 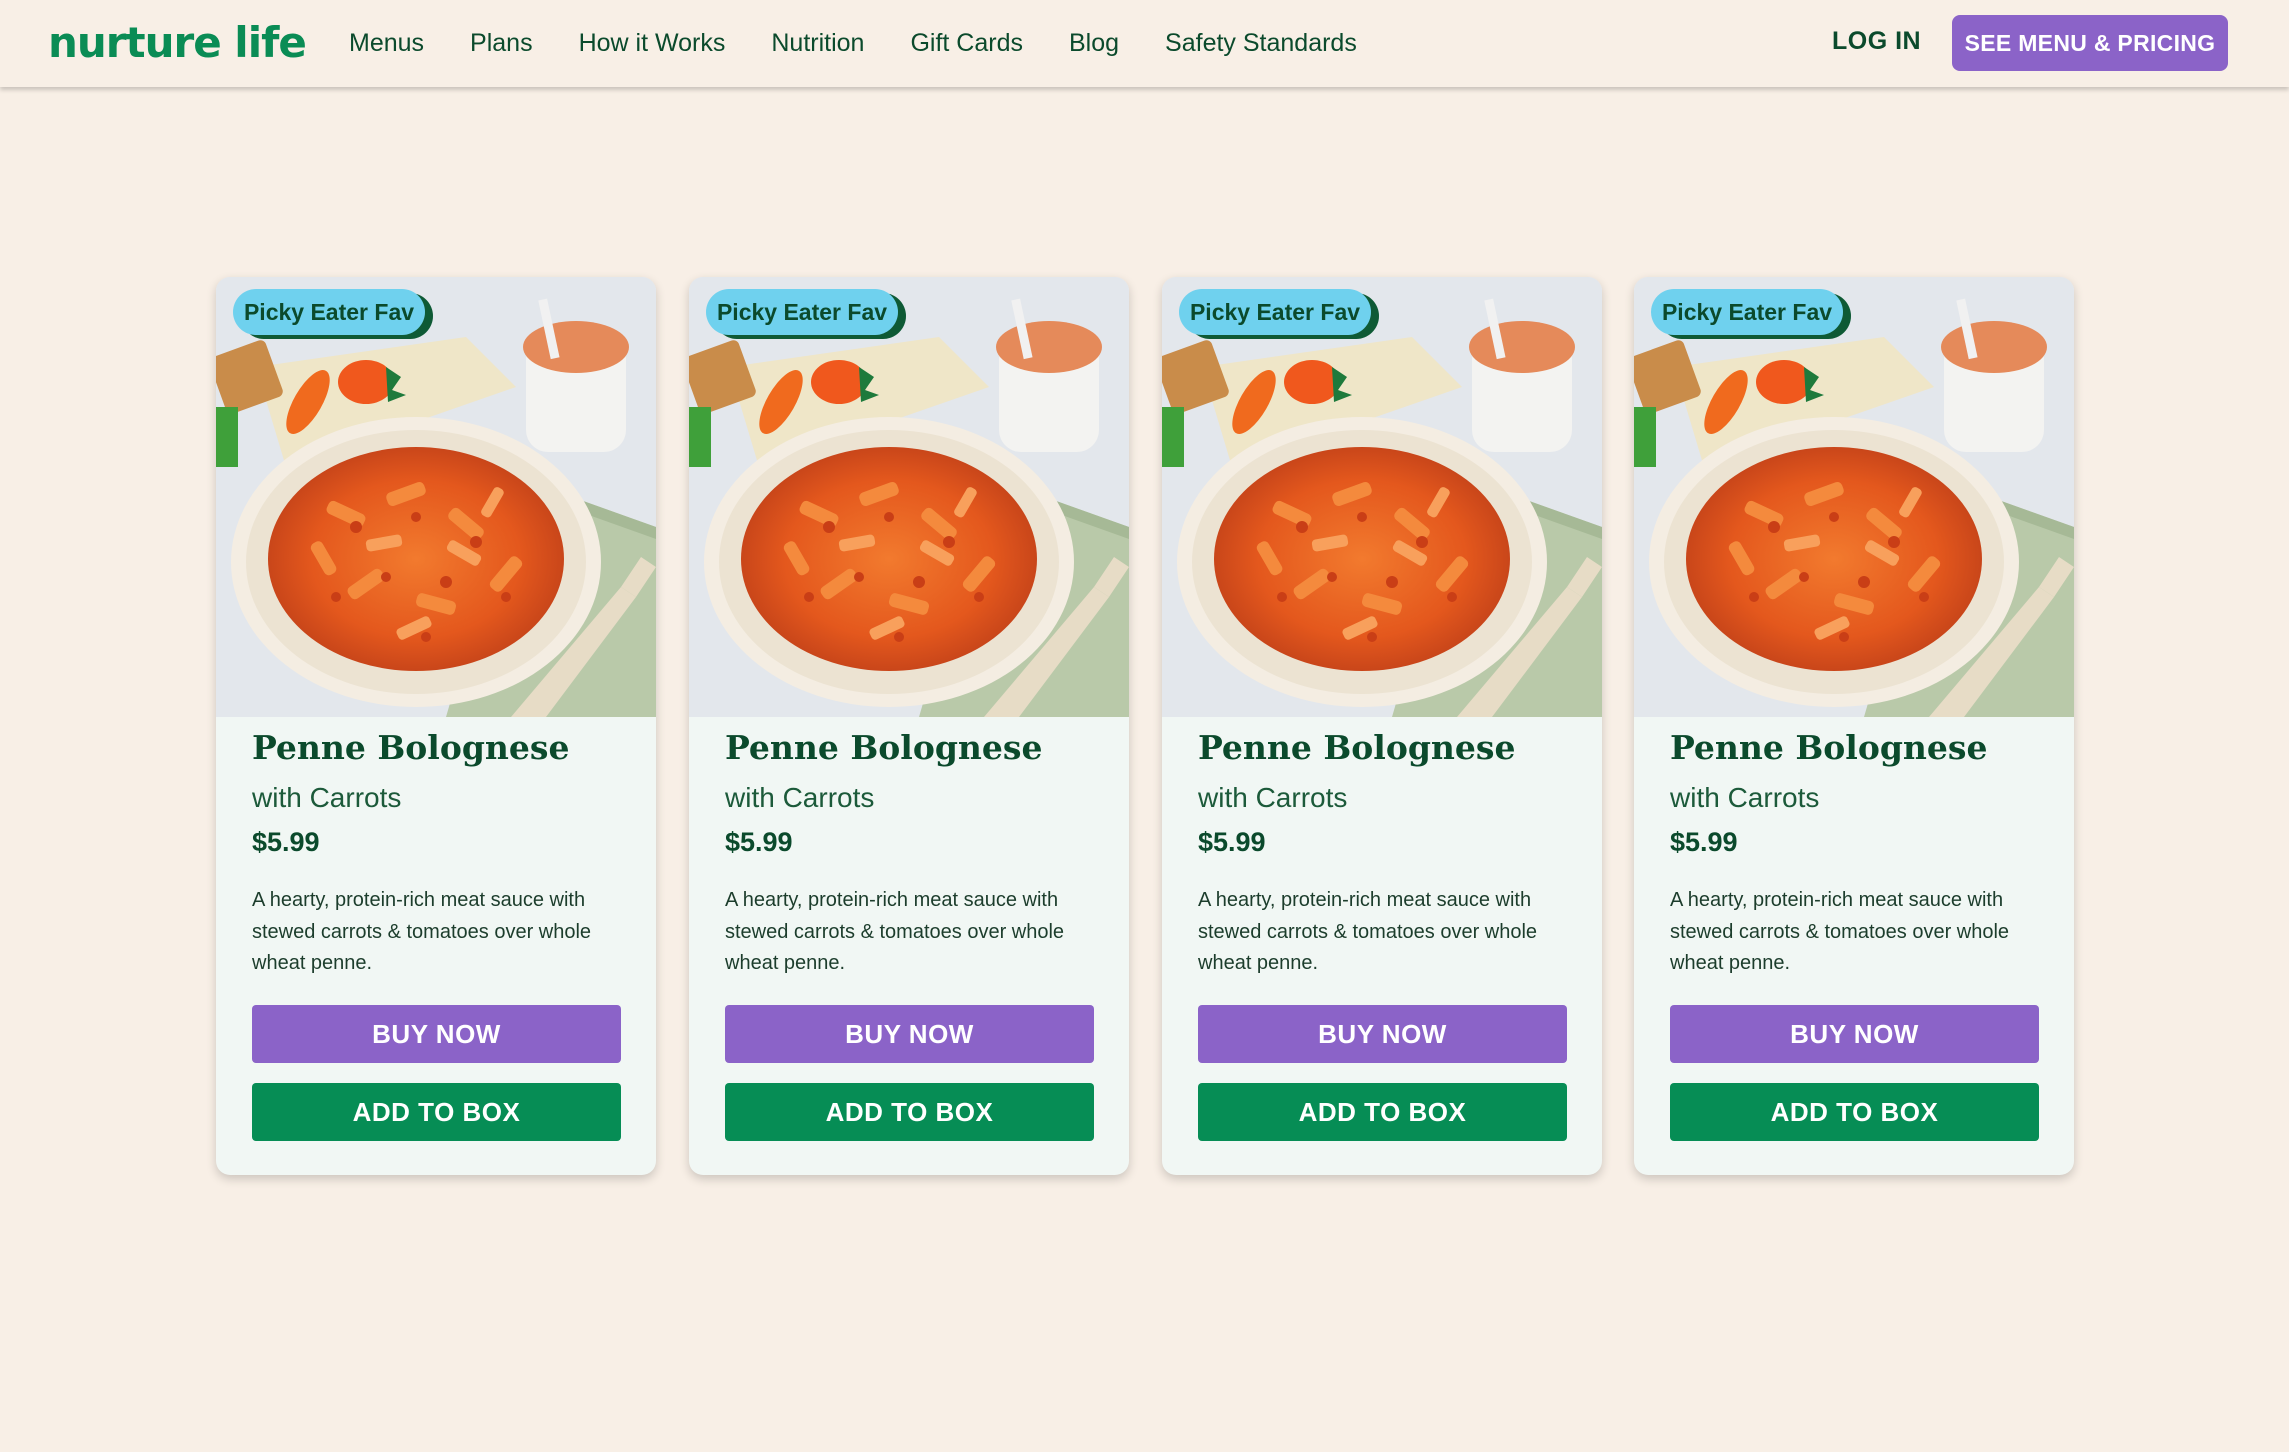 What do you see at coordinates (1261, 43) in the screenshot?
I see `nav-safety-standards: Safety Standards` at bounding box center [1261, 43].